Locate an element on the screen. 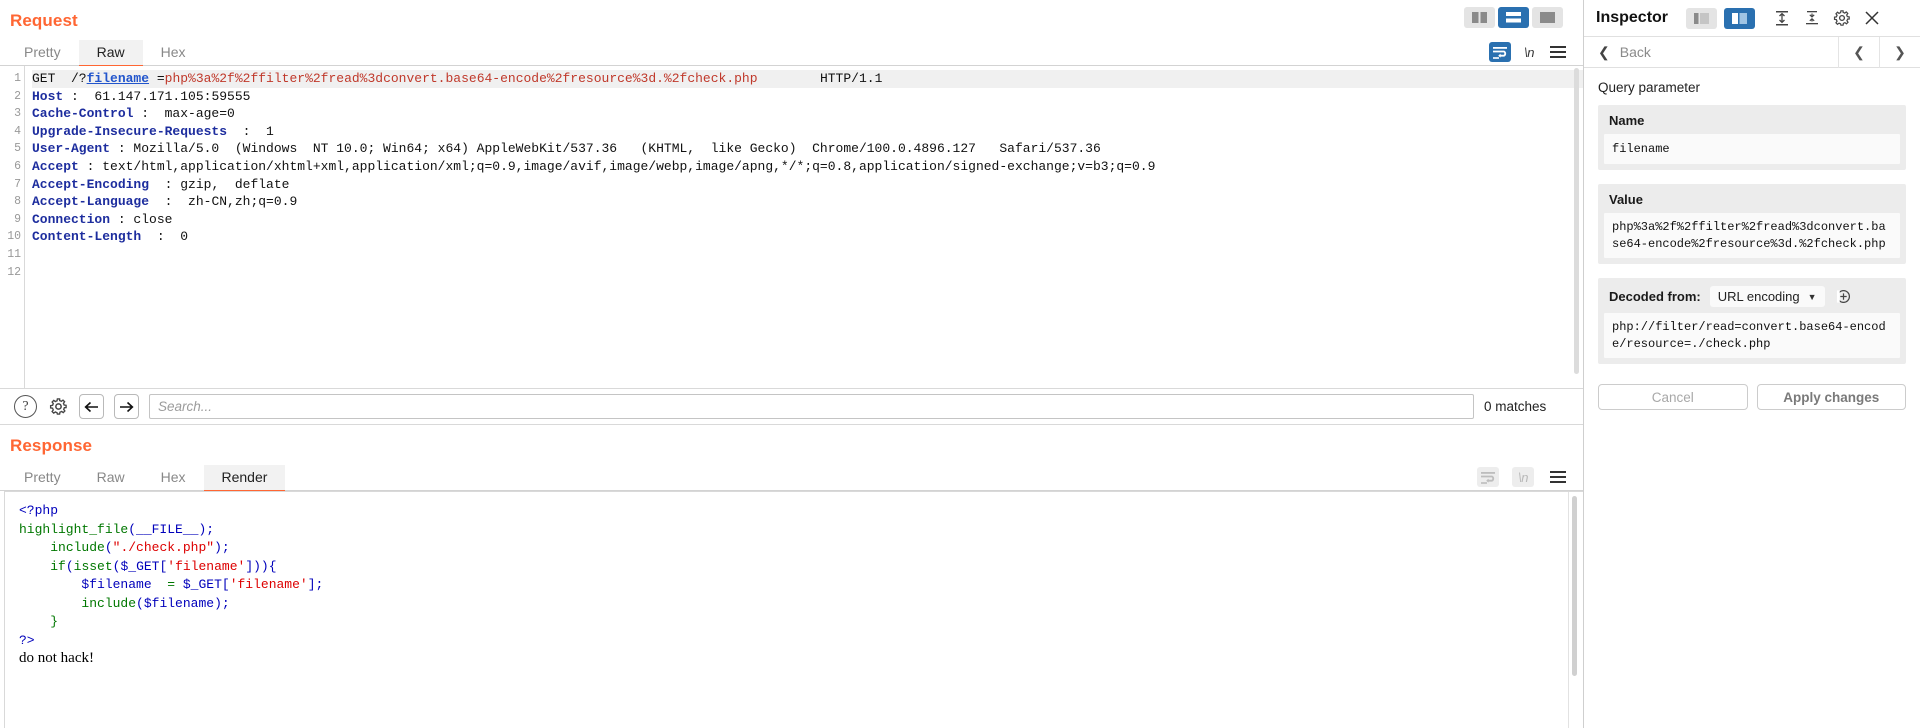 This screenshot has width=1920, height=728. response-menu-button is located at coordinates (1558, 477).